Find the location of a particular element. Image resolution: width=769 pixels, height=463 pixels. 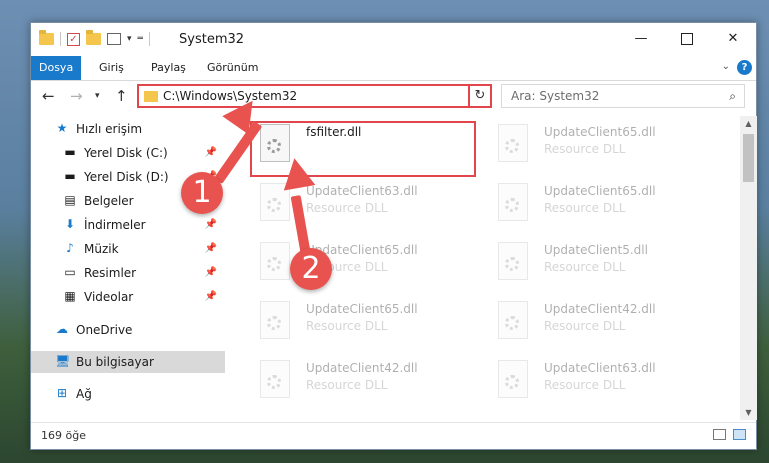

up-button: ↑ is located at coordinates (121, 96).